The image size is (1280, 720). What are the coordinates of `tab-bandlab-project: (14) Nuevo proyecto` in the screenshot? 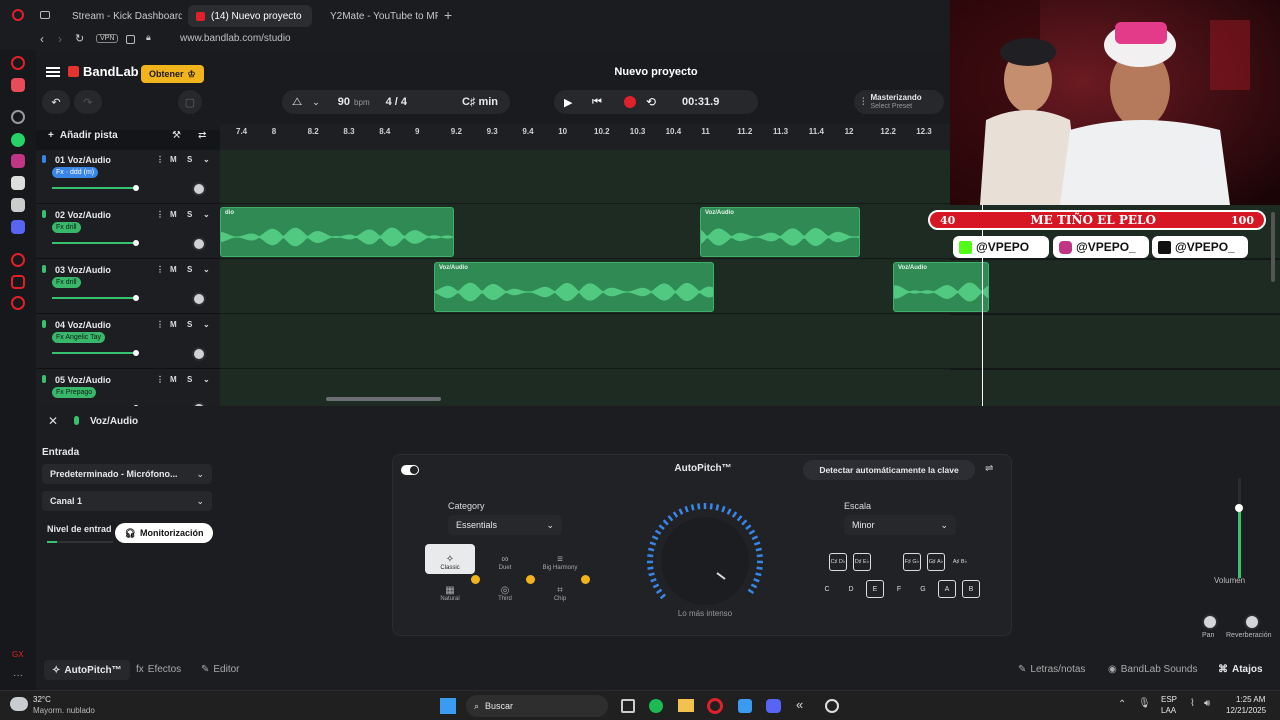 It's located at (250, 16).